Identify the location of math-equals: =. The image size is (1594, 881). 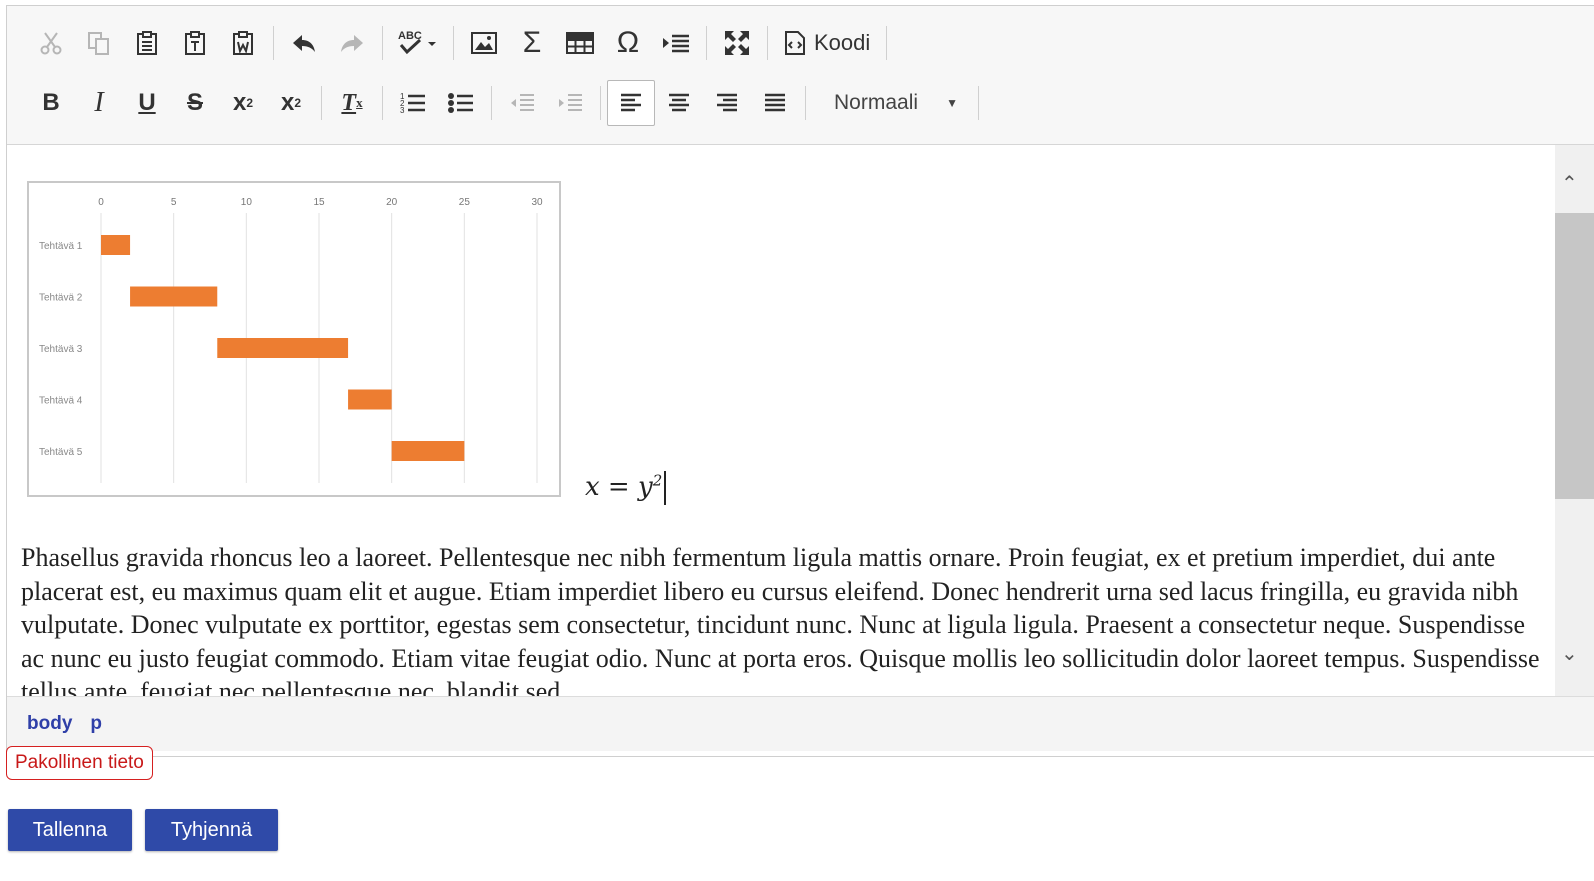
(618, 487).